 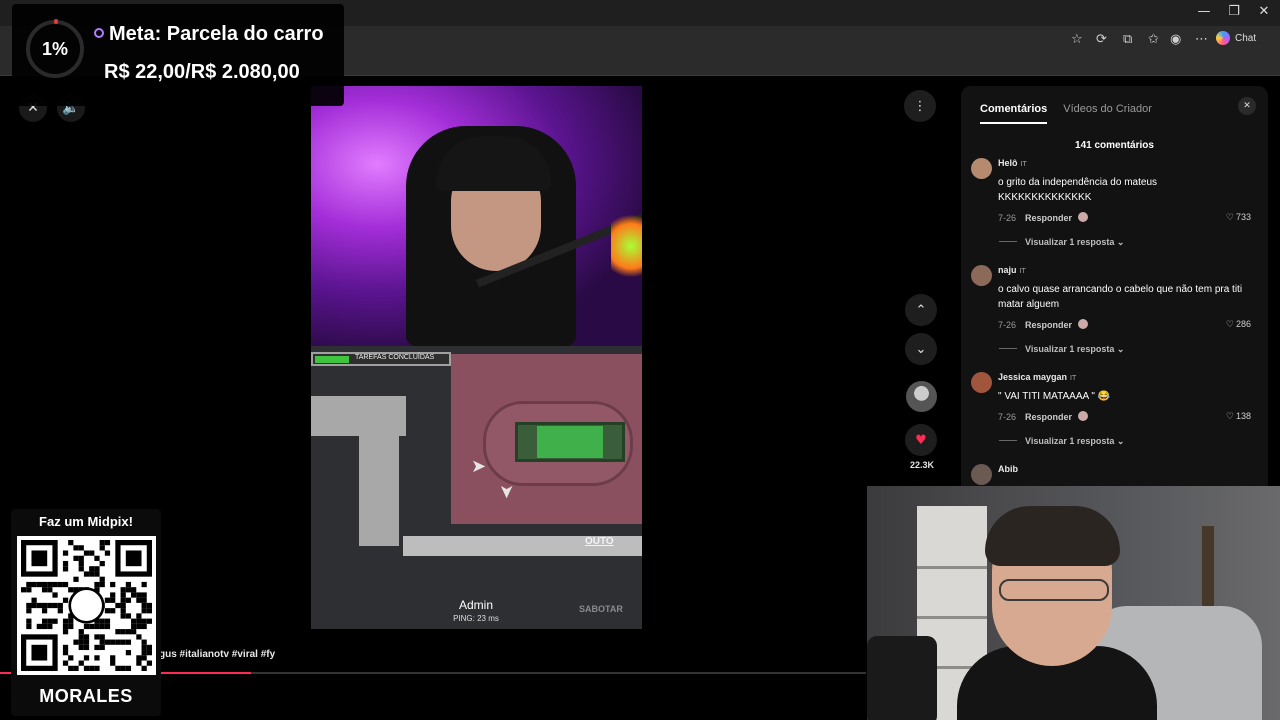 I want to click on comment-username: naju IT, so click(x=1012, y=270).